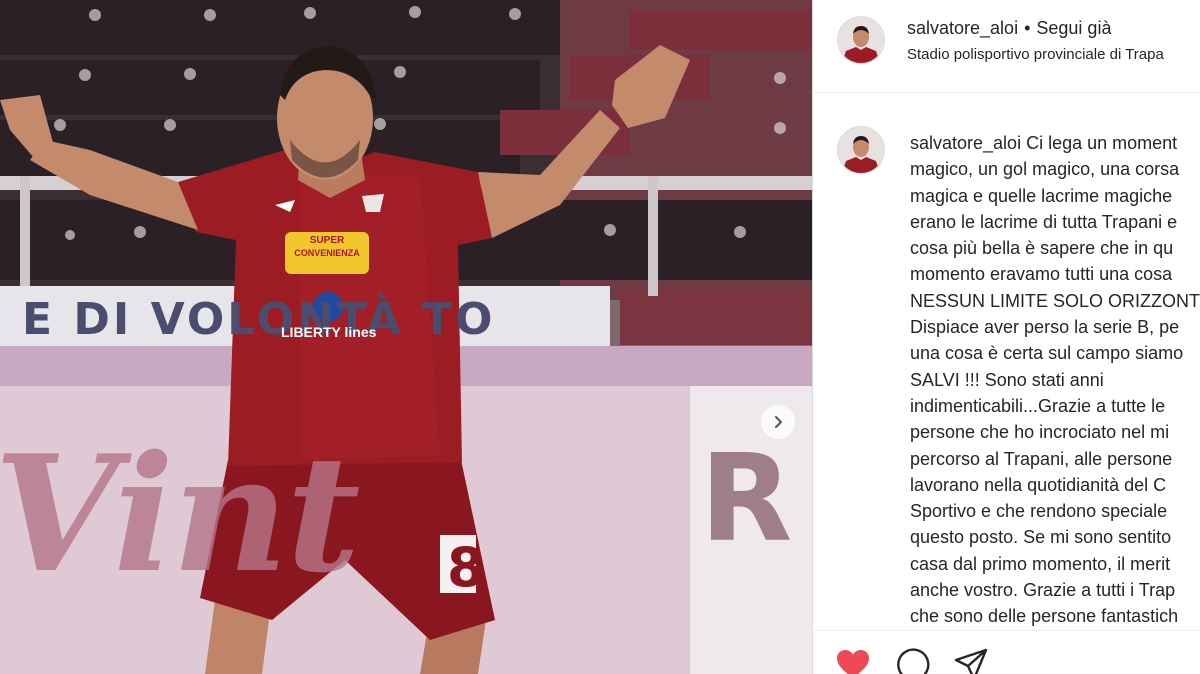 The width and height of the screenshot is (1200, 674). I want to click on caption-username-link: salvatore_aloi, so click(965, 143).